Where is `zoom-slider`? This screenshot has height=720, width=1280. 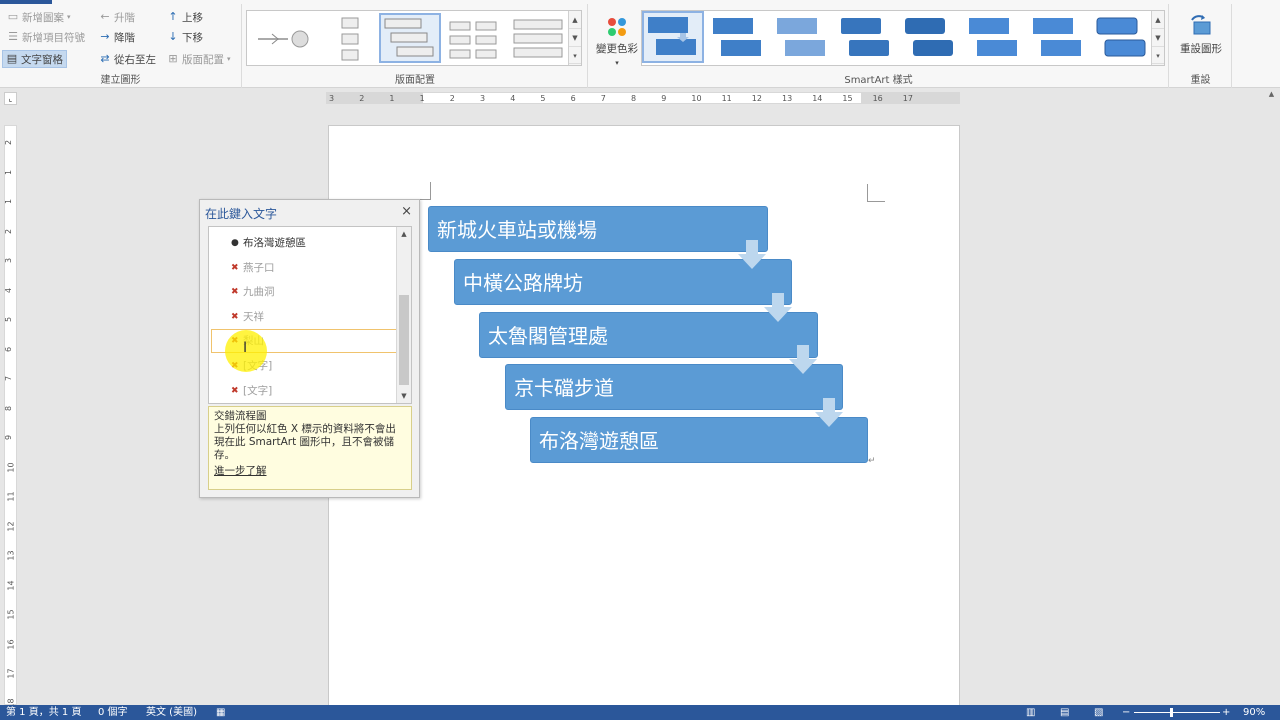
zoom-slider is located at coordinates (1177, 712).